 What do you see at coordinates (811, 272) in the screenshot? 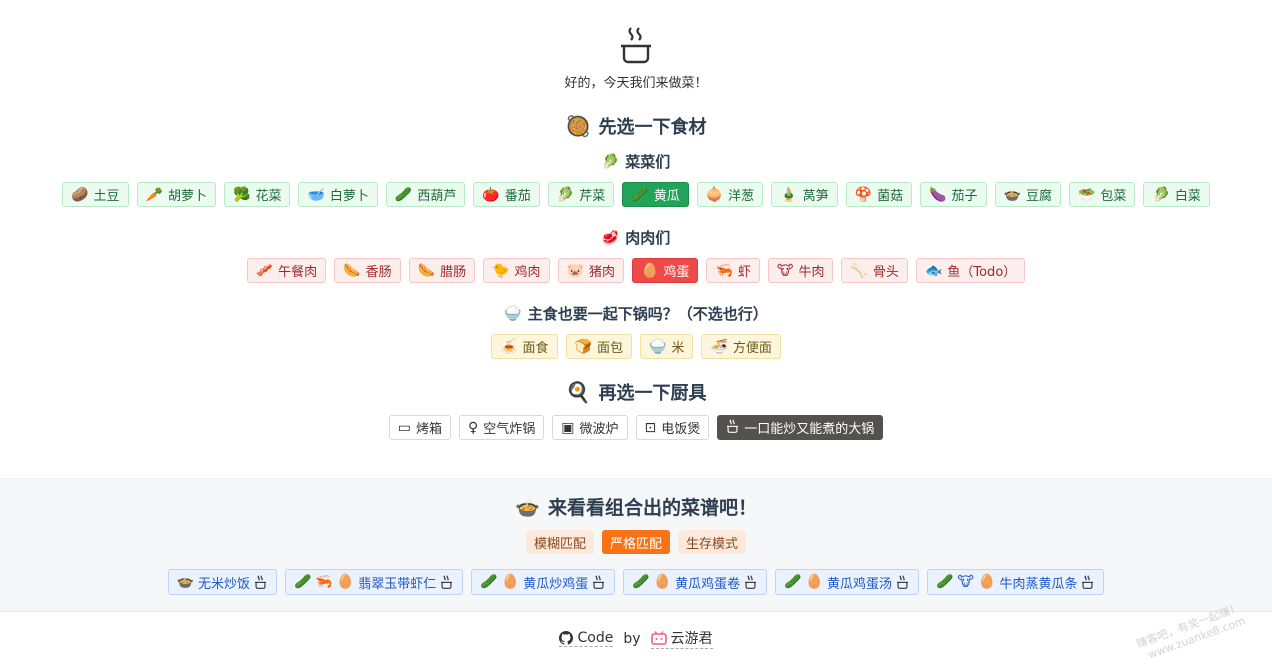
I see `meat-label: 牛肉` at bounding box center [811, 272].